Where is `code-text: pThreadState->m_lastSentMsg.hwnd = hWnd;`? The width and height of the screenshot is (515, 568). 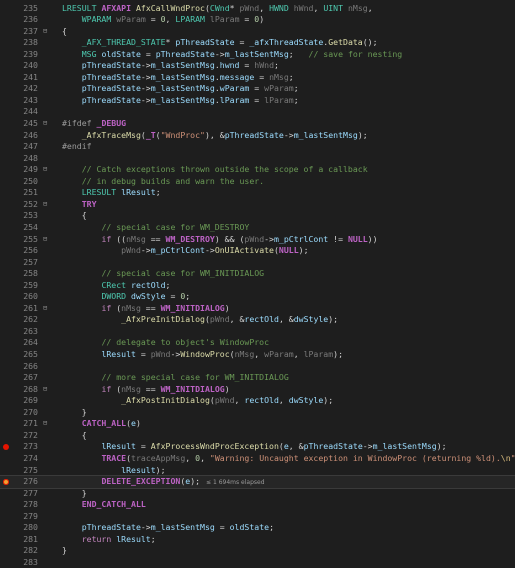 code-text: pThreadState->m_lastSentMsg.hwnd = hWnd; is located at coordinates (170, 66).